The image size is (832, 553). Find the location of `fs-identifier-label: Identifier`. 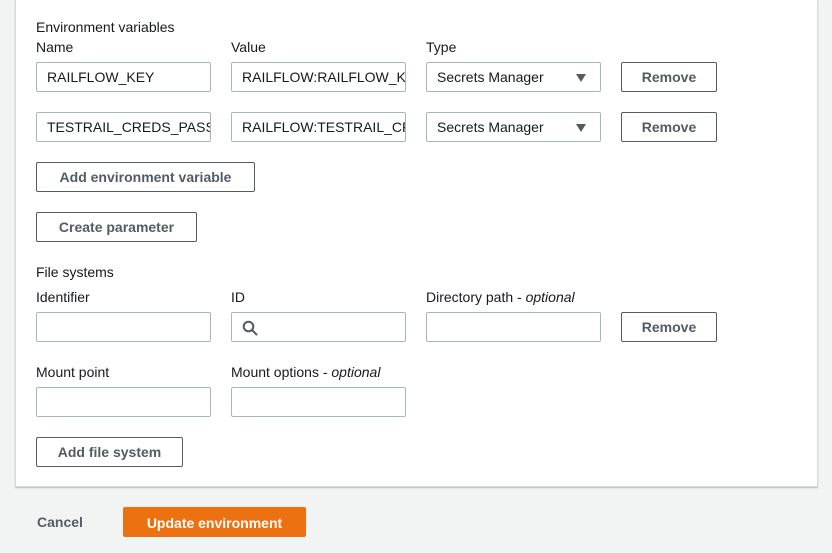

fs-identifier-label: Identifier is located at coordinates (63, 297).